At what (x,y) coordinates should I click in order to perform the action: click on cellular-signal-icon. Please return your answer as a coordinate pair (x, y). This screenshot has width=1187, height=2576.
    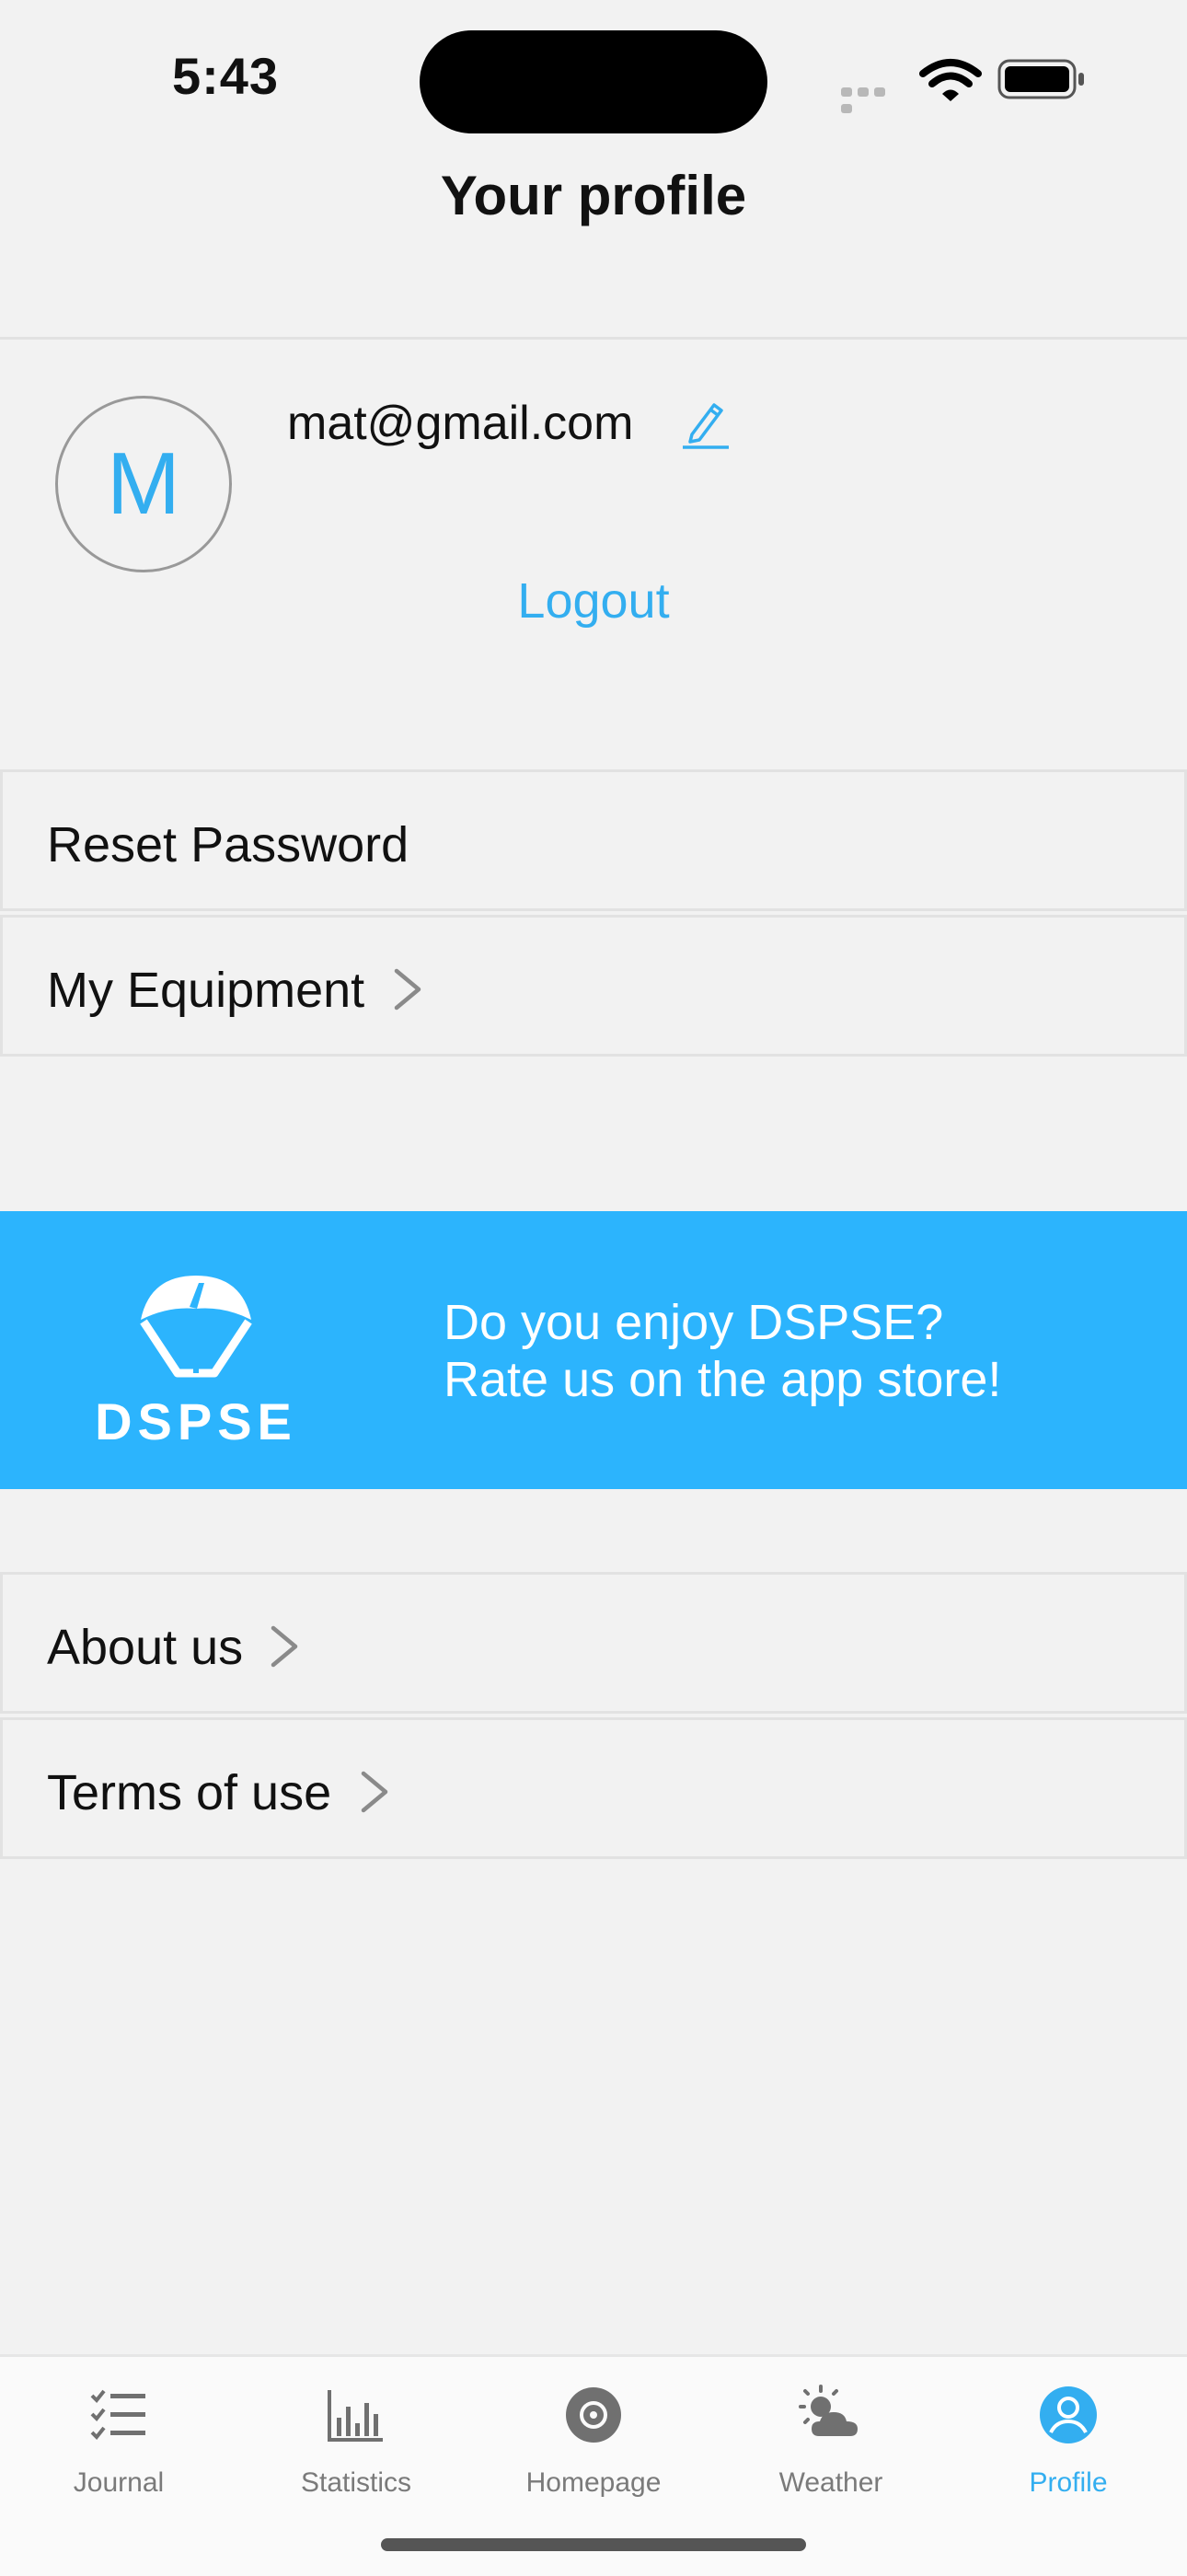
    Looking at the image, I should click on (873, 99).